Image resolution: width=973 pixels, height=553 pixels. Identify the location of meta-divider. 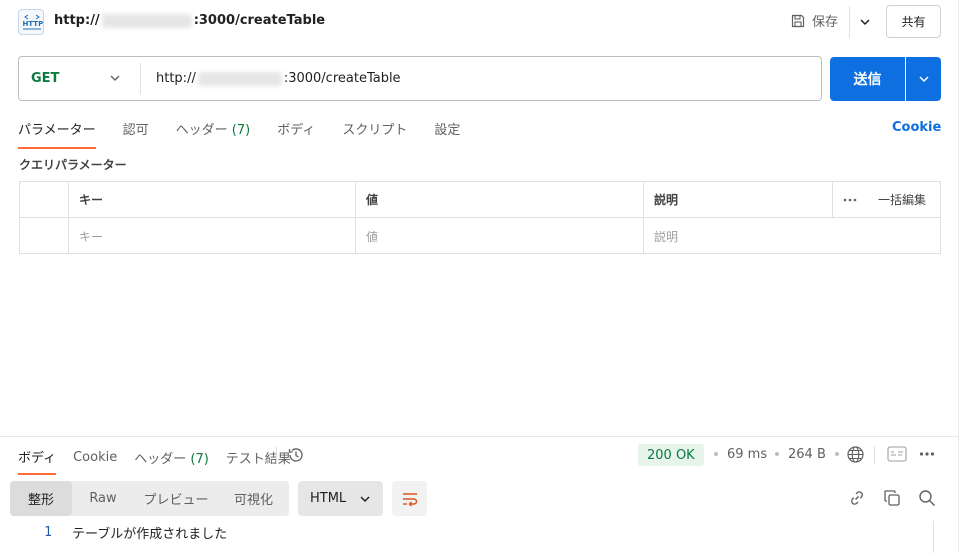
(874, 455).